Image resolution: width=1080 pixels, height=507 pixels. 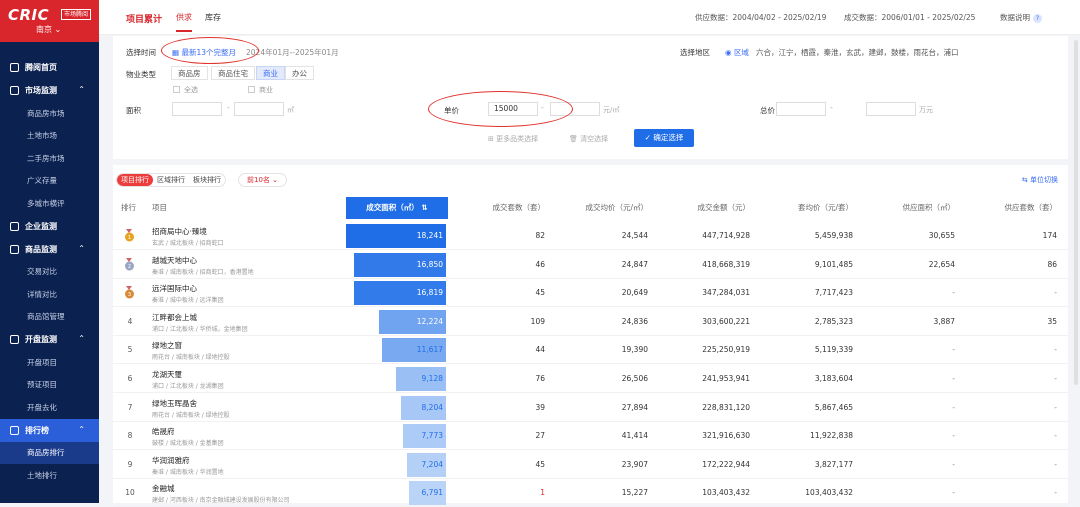 What do you see at coordinates (513, 139) in the screenshot?
I see `more-category-button: ⊞ 更多品类选择` at bounding box center [513, 139].